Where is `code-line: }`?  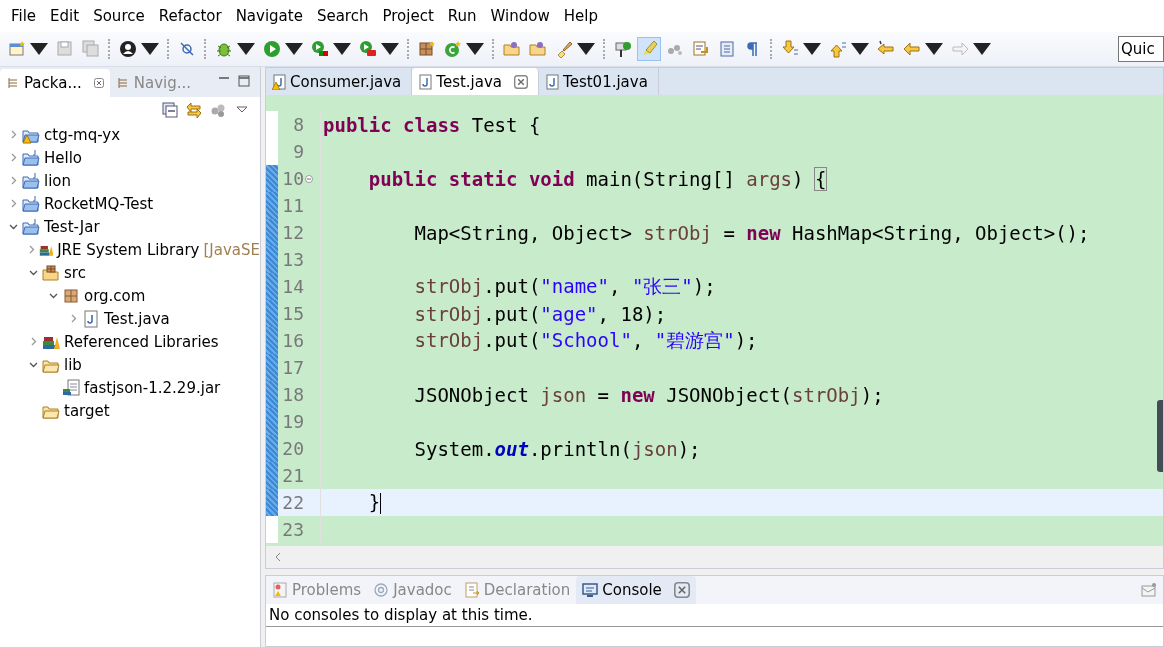 code-line: } is located at coordinates (374, 502).